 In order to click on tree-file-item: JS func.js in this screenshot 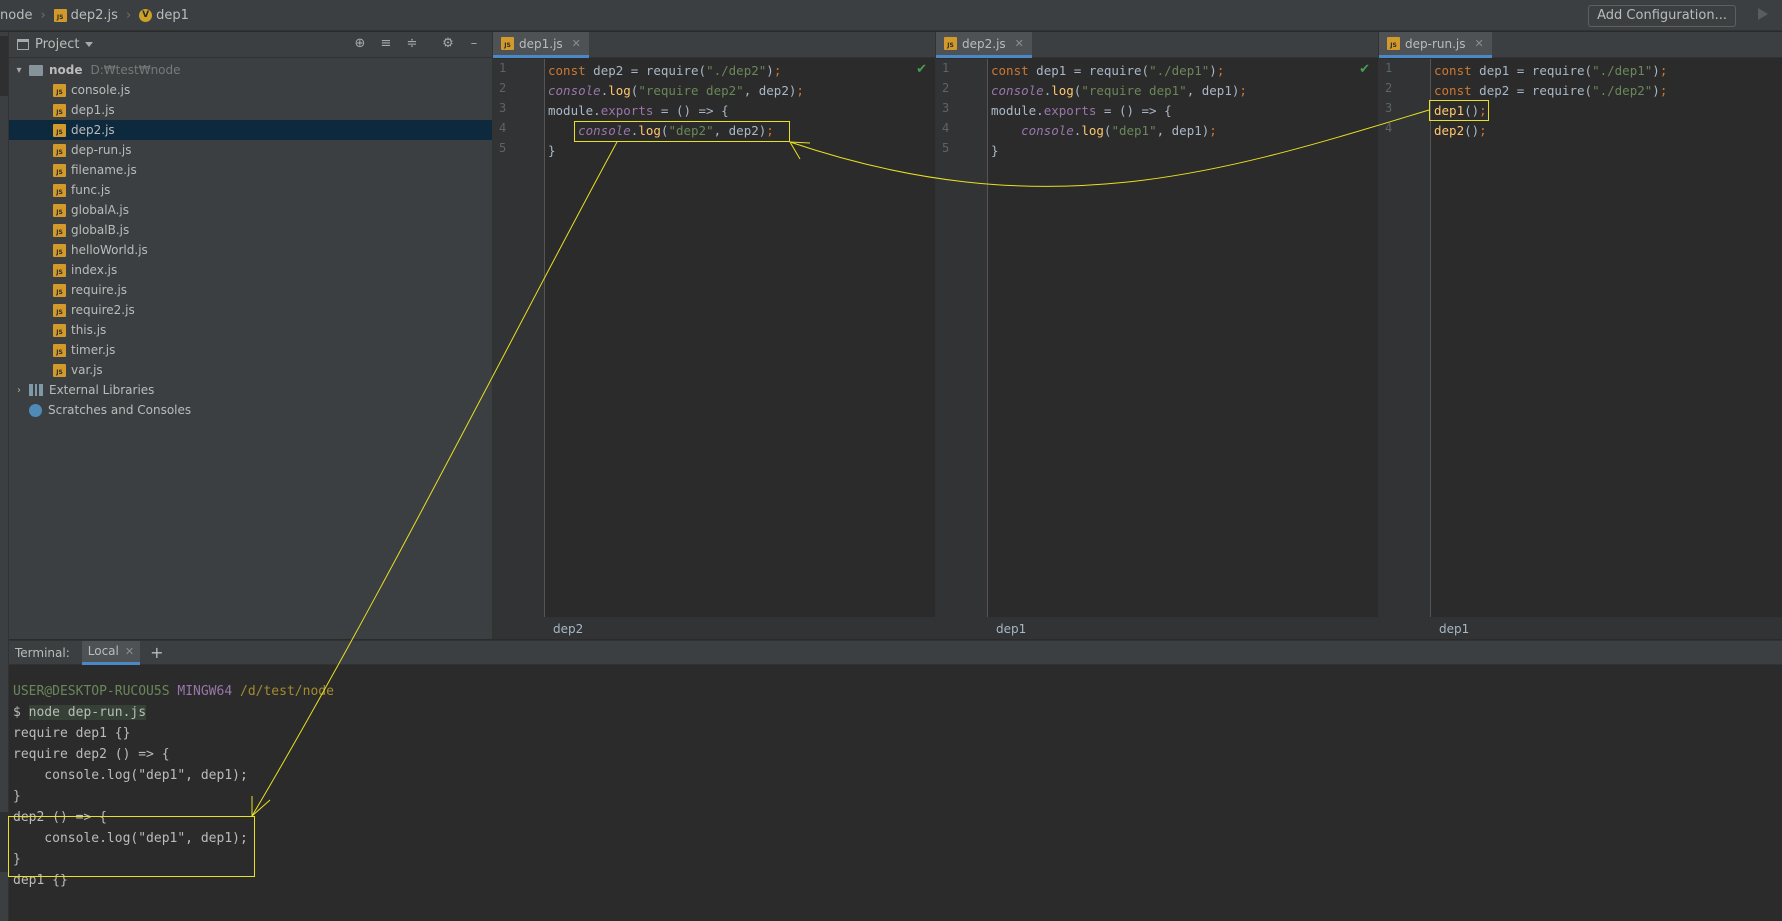, I will do `click(250, 190)`.